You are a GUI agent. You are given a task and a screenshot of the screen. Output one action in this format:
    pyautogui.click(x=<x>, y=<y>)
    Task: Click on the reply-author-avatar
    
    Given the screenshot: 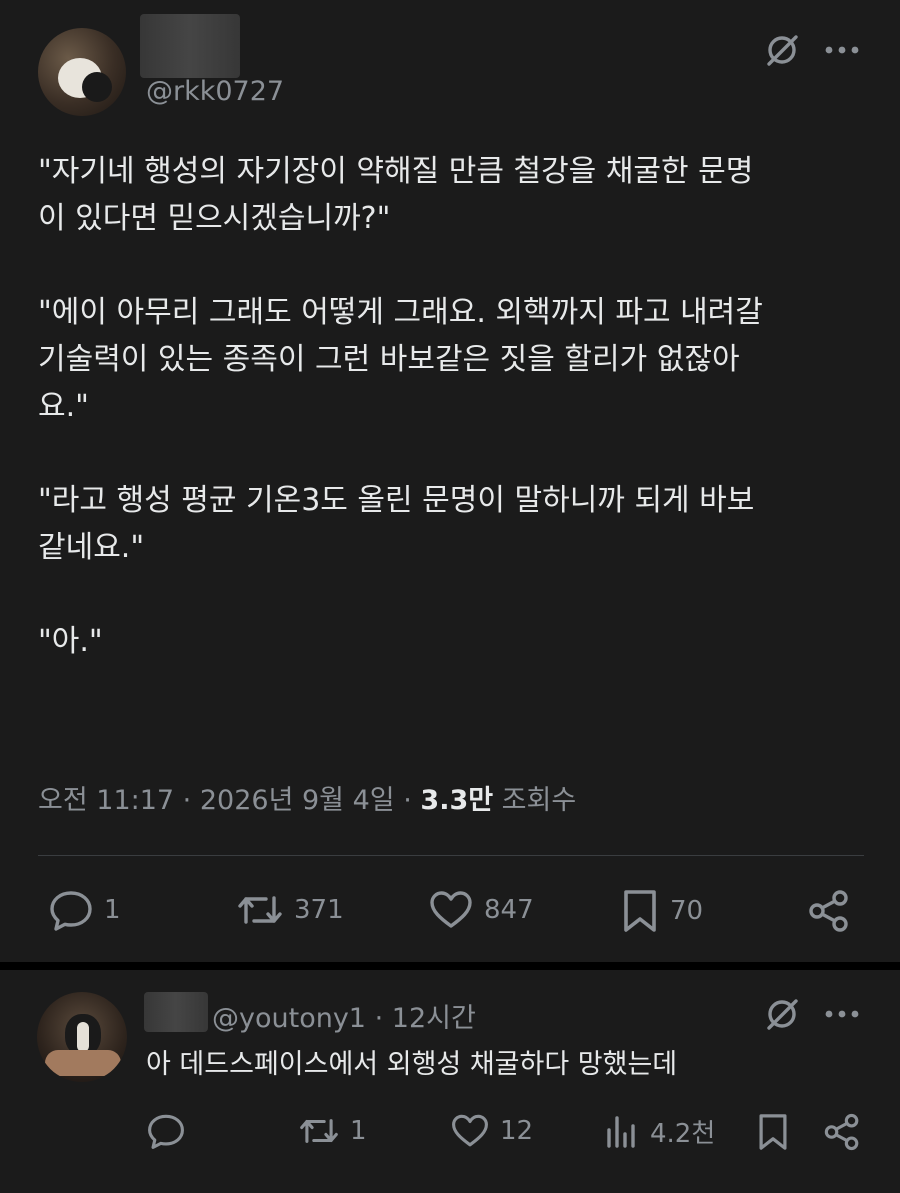 What is the action you would take?
    pyautogui.click(x=82, y=1037)
    